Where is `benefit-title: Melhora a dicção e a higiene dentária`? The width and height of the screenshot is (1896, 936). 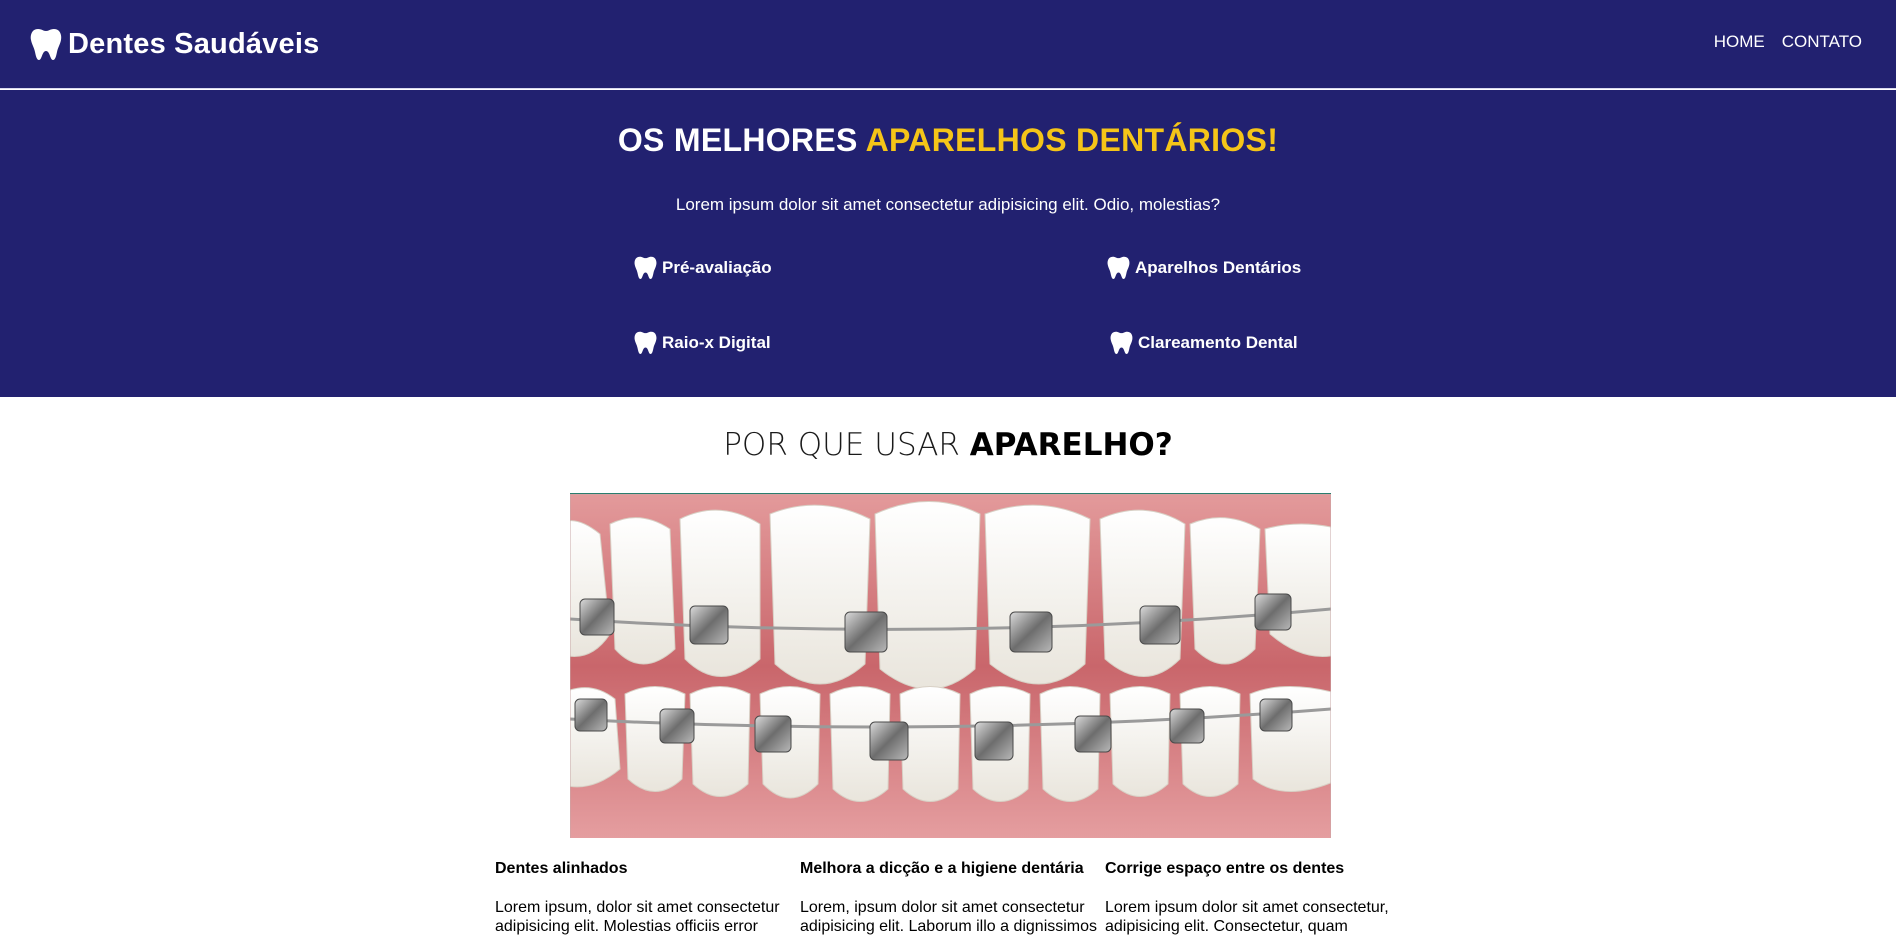
benefit-title: Melhora a dicção e a higiene dentária is located at coordinates (942, 868).